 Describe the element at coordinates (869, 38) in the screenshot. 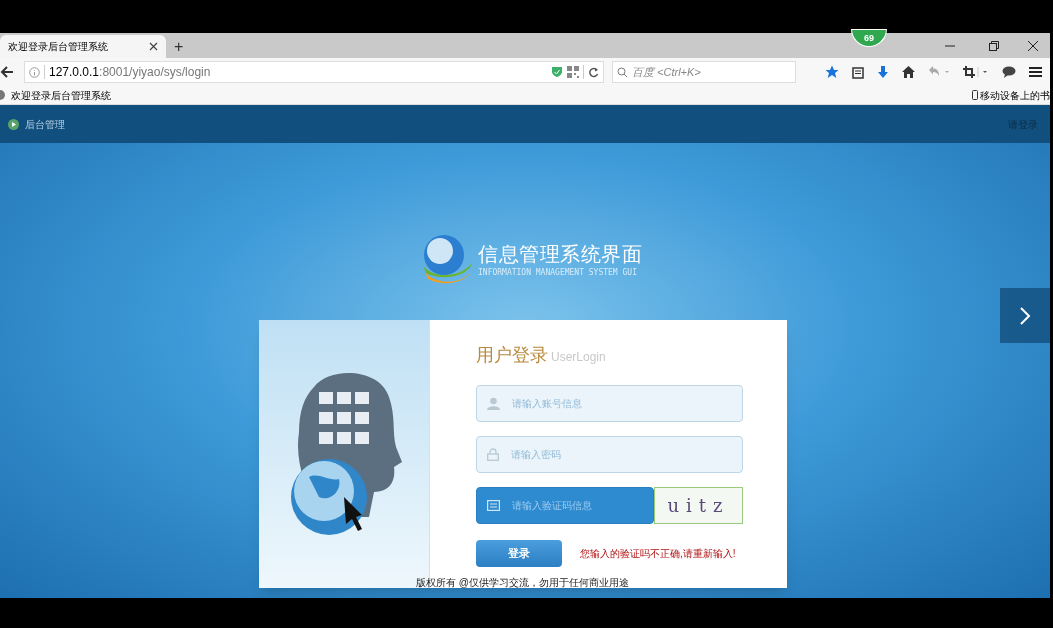

I see `count-badge: 69` at that location.